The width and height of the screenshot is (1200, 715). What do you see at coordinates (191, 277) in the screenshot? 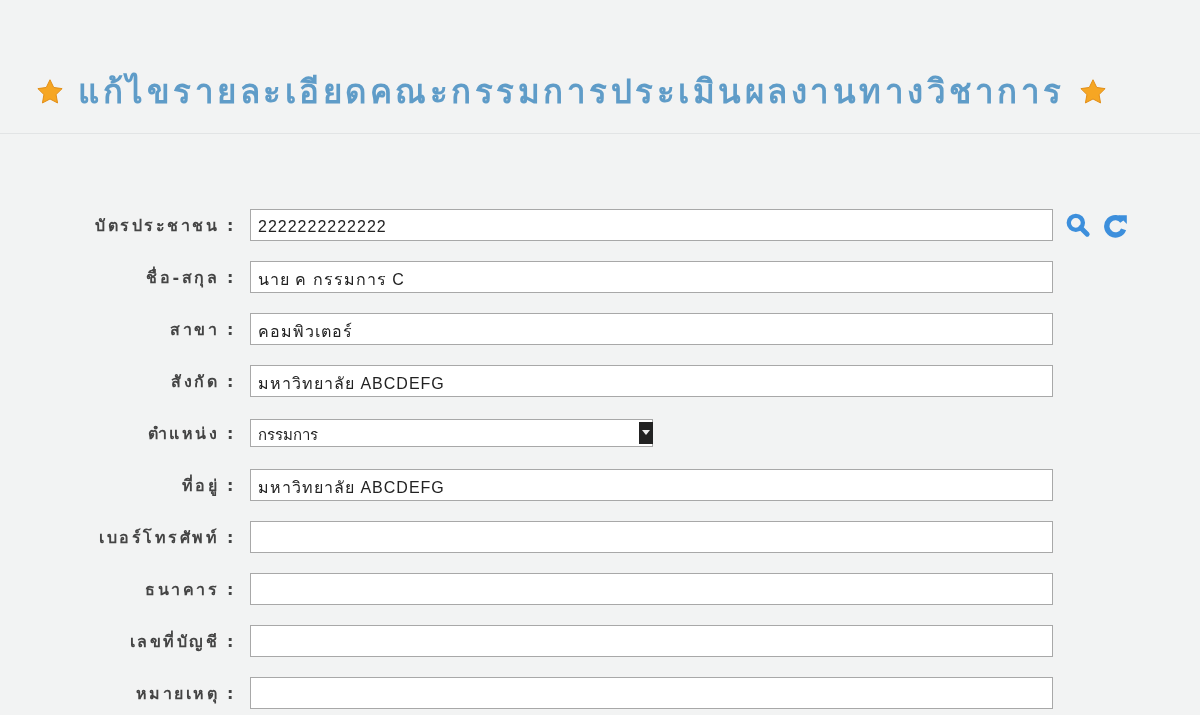
I see `field-label: ชื่อ-สกุล :` at bounding box center [191, 277].